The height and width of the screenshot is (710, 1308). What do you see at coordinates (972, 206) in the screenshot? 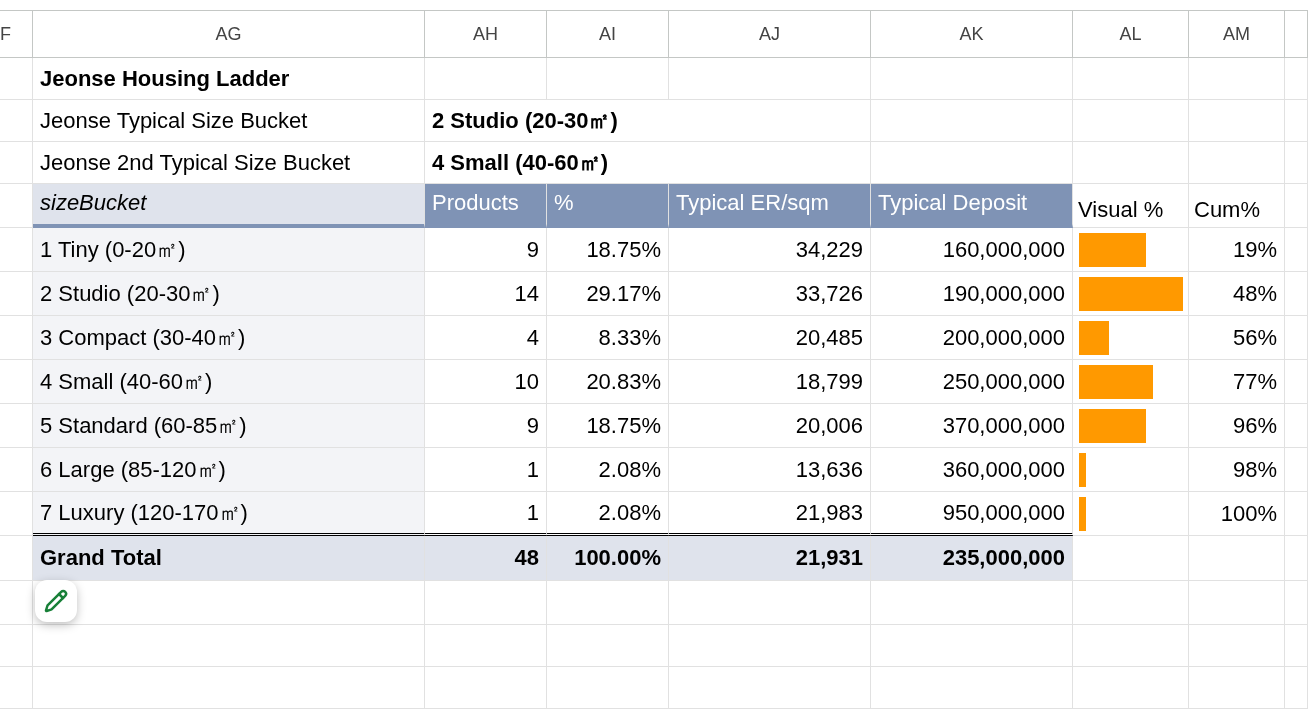
I see `column-header: Typical Deposit` at bounding box center [972, 206].